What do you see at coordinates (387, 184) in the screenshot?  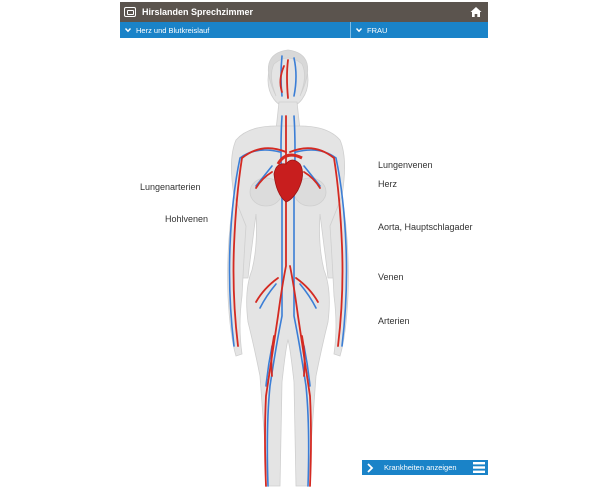 I see `label-herz: Herz` at bounding box center [387, 184].